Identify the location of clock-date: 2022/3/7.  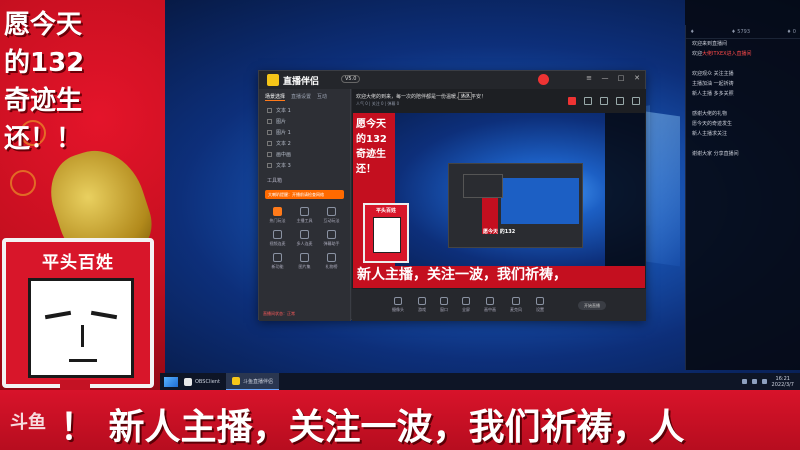
(782, 384).